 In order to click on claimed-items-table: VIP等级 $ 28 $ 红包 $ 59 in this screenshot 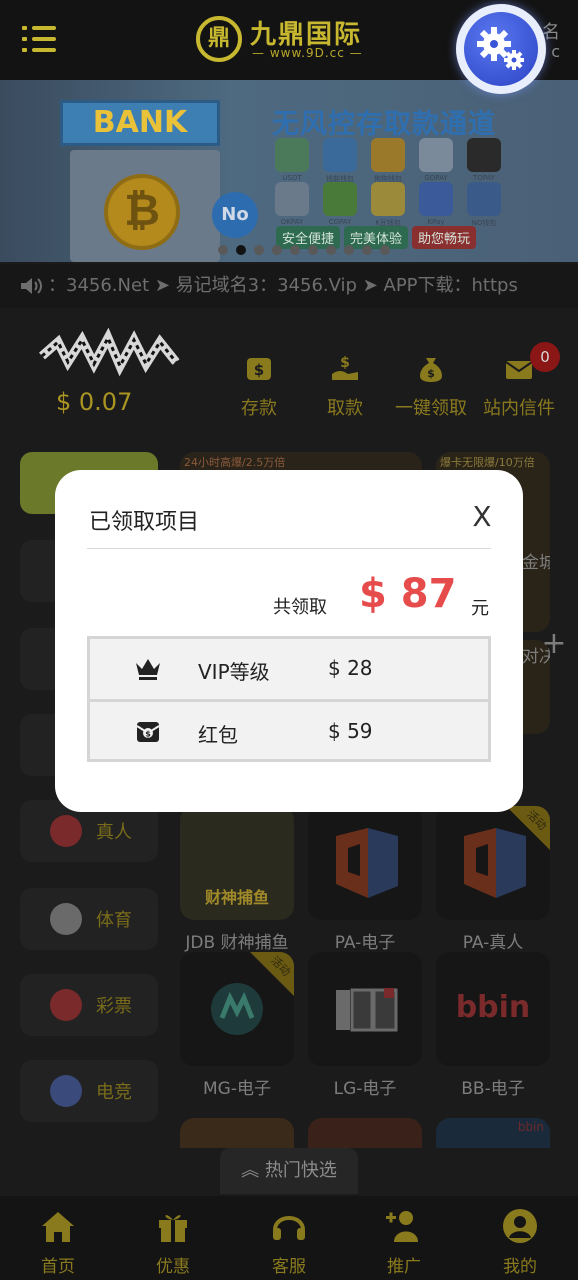, I will do `click(289, 699)`.